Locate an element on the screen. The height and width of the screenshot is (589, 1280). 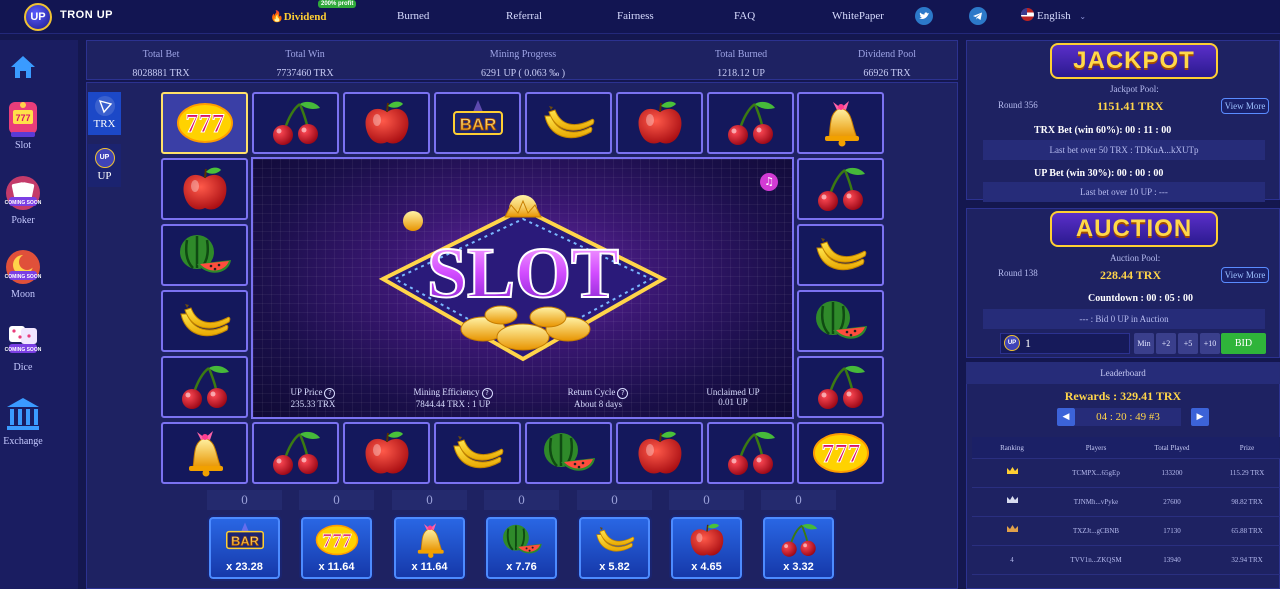
leaderboard-next-button: ▶ is located at coordinates (1200, 417).